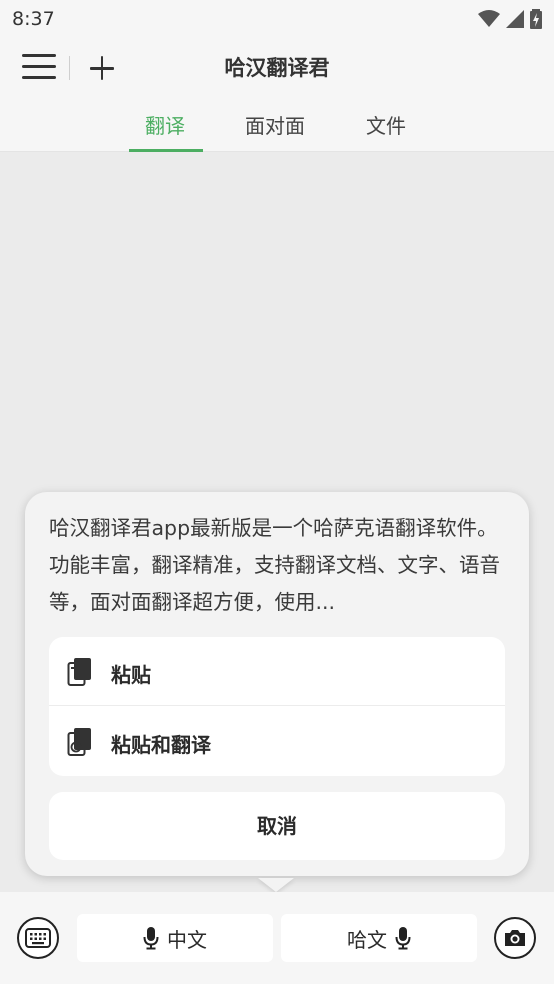  What do you see at coordinates (277, 741) in the screenshot?
I see `paste-translate-button: 粘贴和翻译` at bounding box center [277, 741].